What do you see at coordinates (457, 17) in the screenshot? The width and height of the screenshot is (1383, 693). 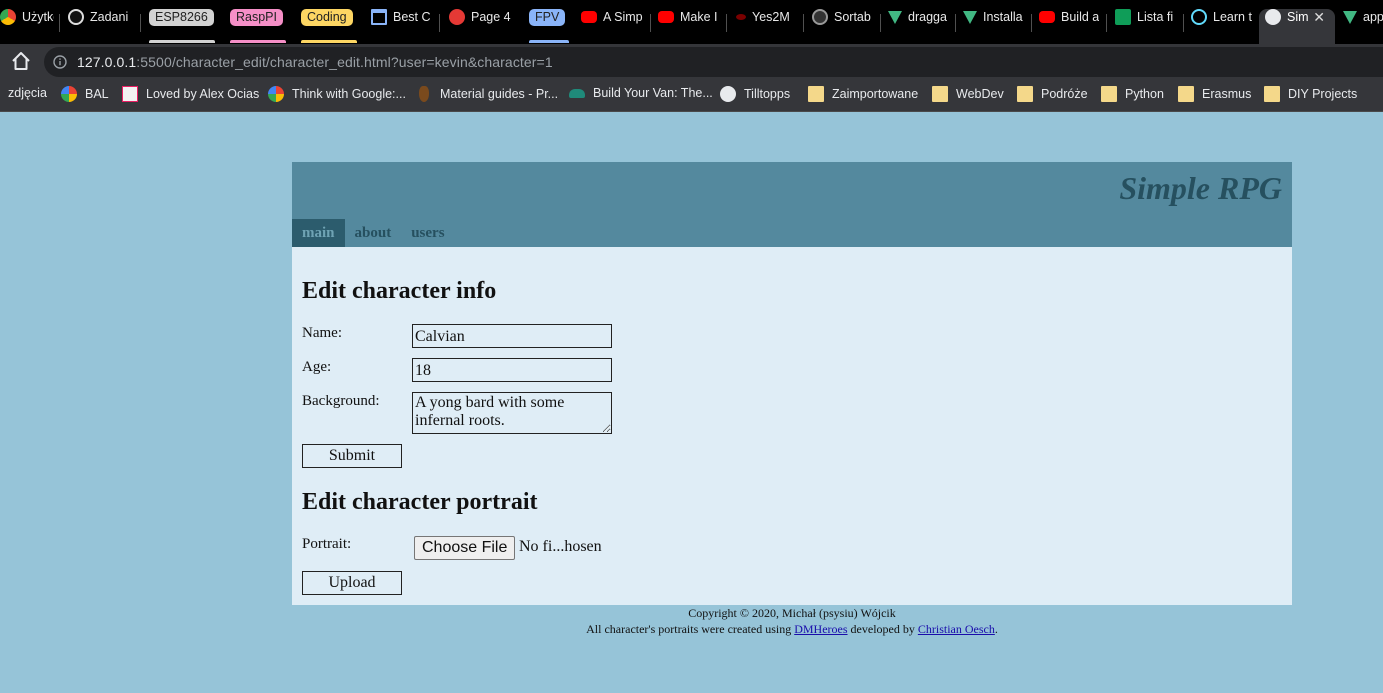 I see `pin-icon` at bounding box center [457, 17].